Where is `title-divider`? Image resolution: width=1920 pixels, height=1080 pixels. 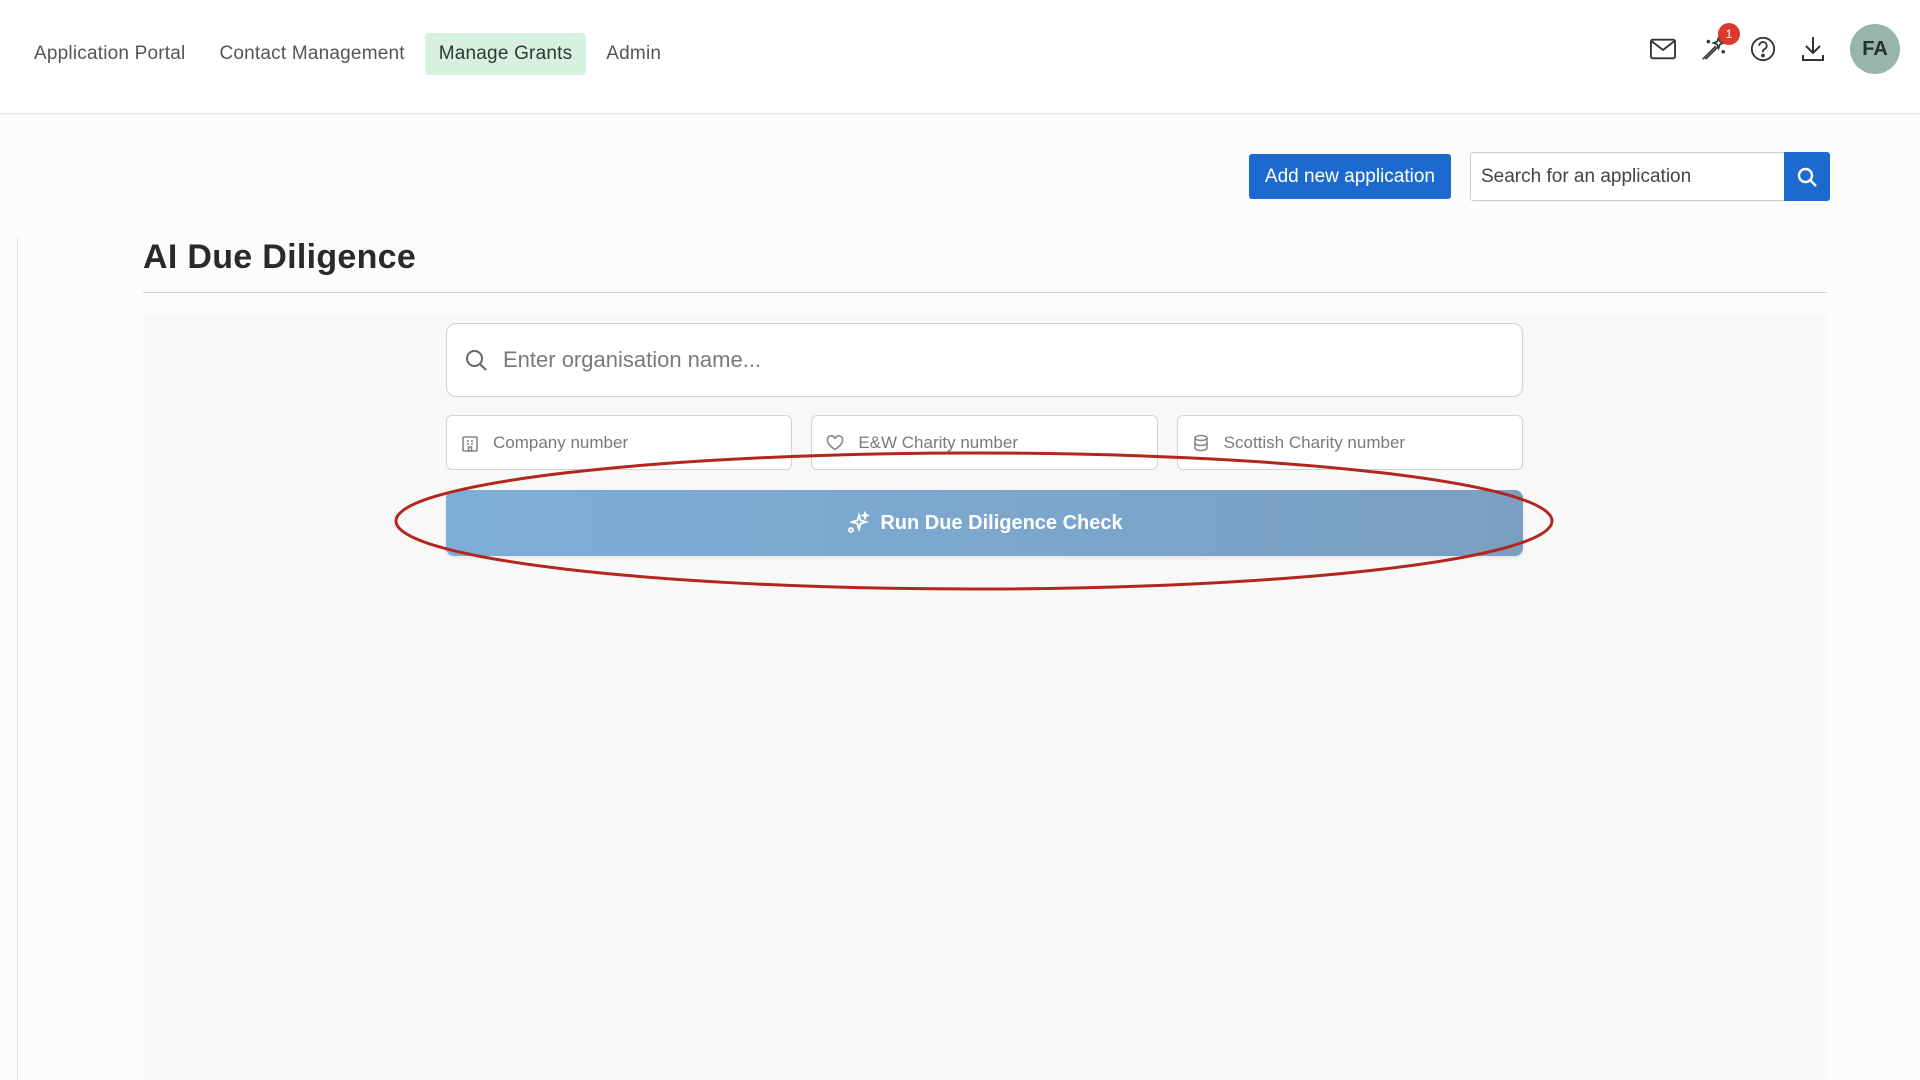
title-divider is located at coordinates (985, 292).